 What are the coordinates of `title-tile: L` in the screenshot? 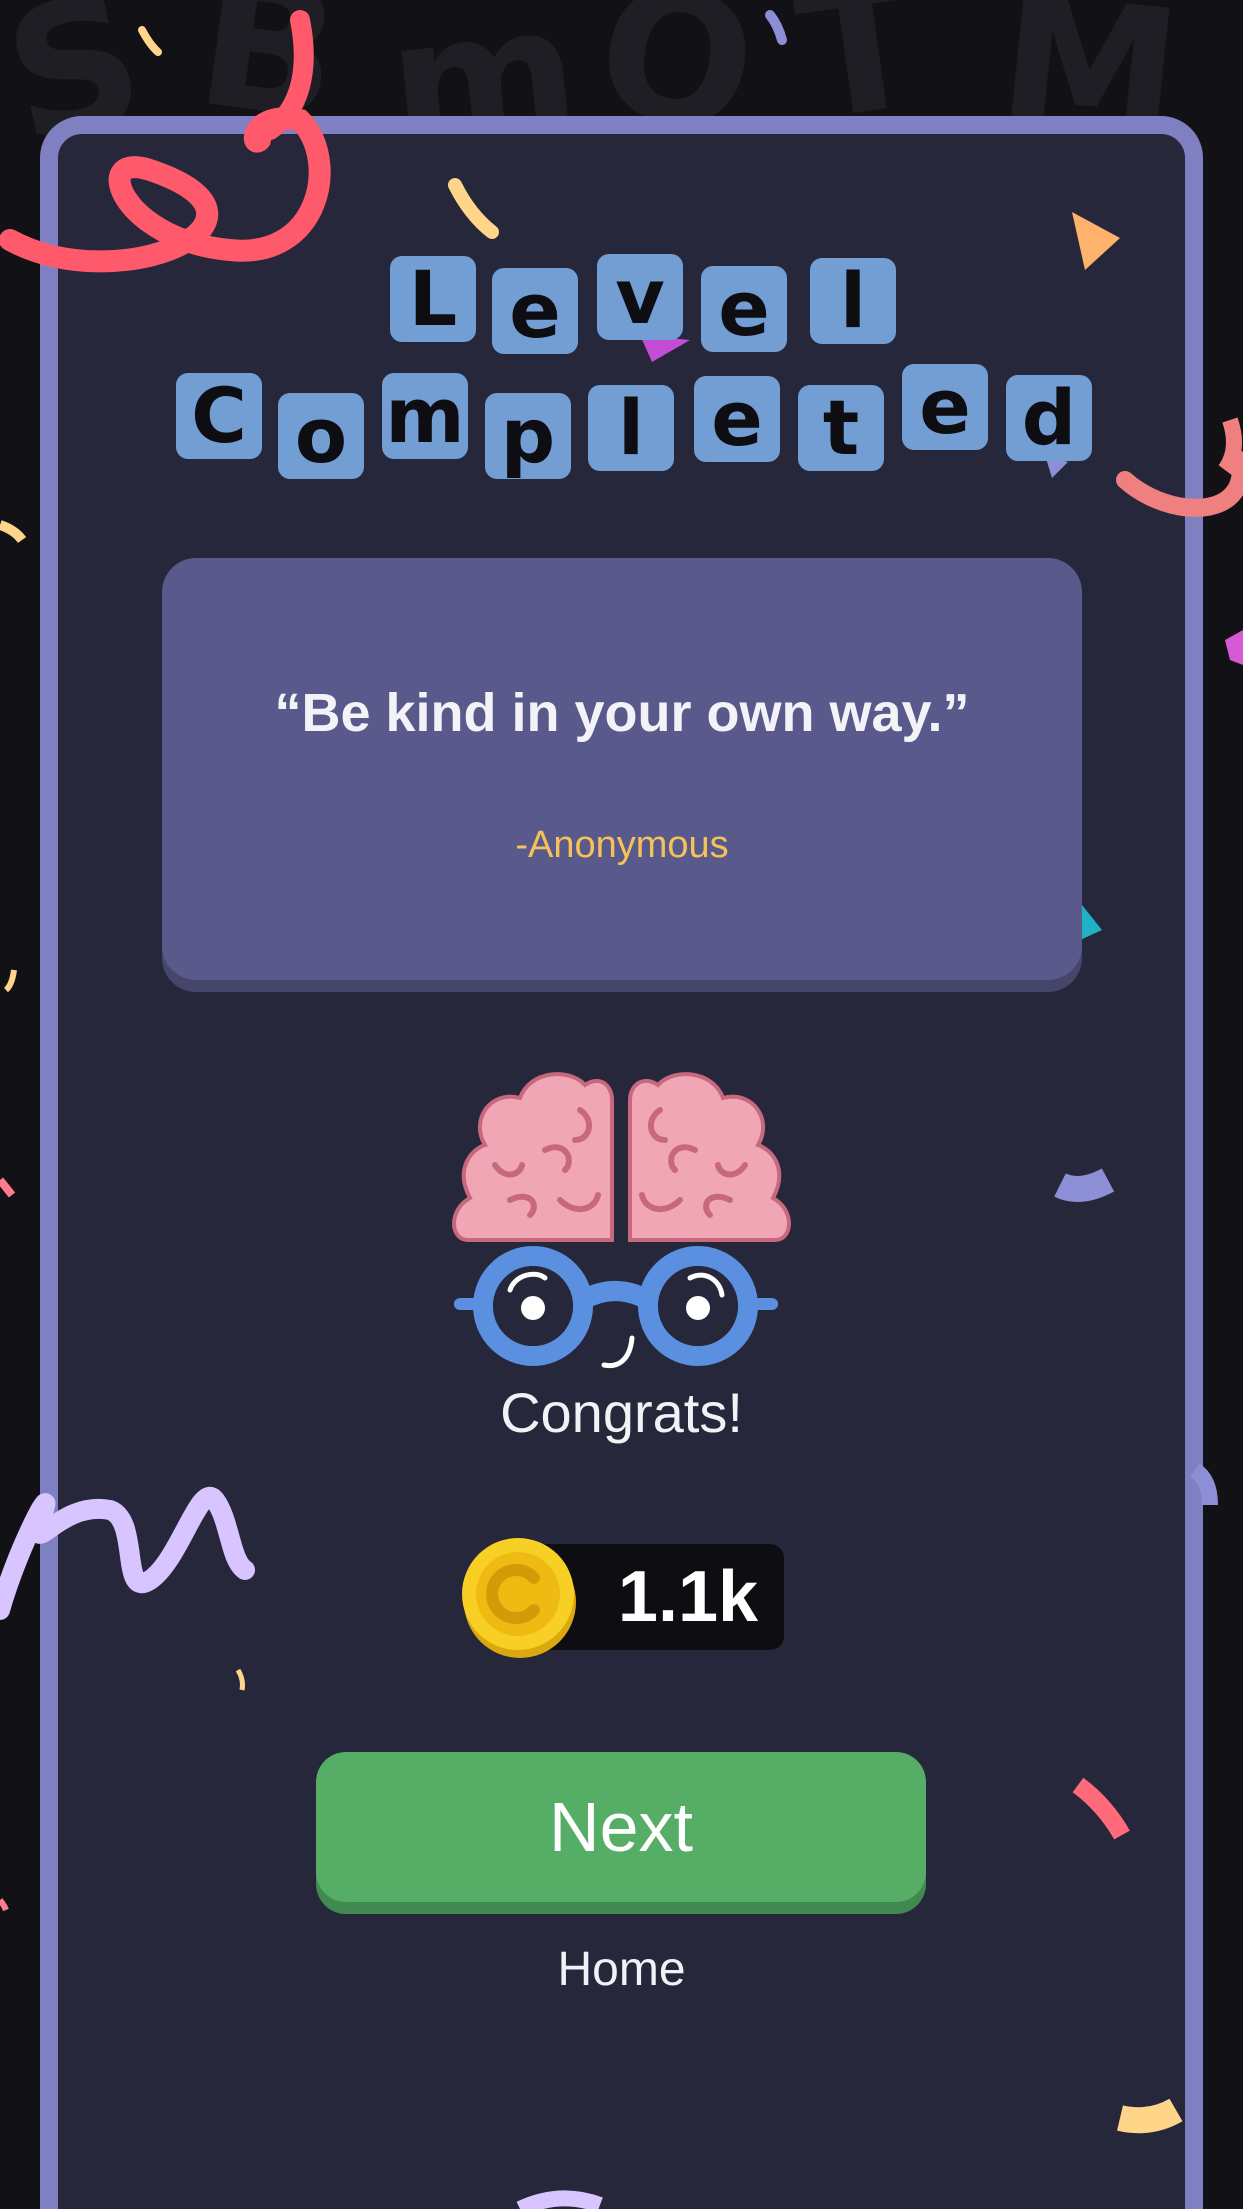 It's located at (433, 299).